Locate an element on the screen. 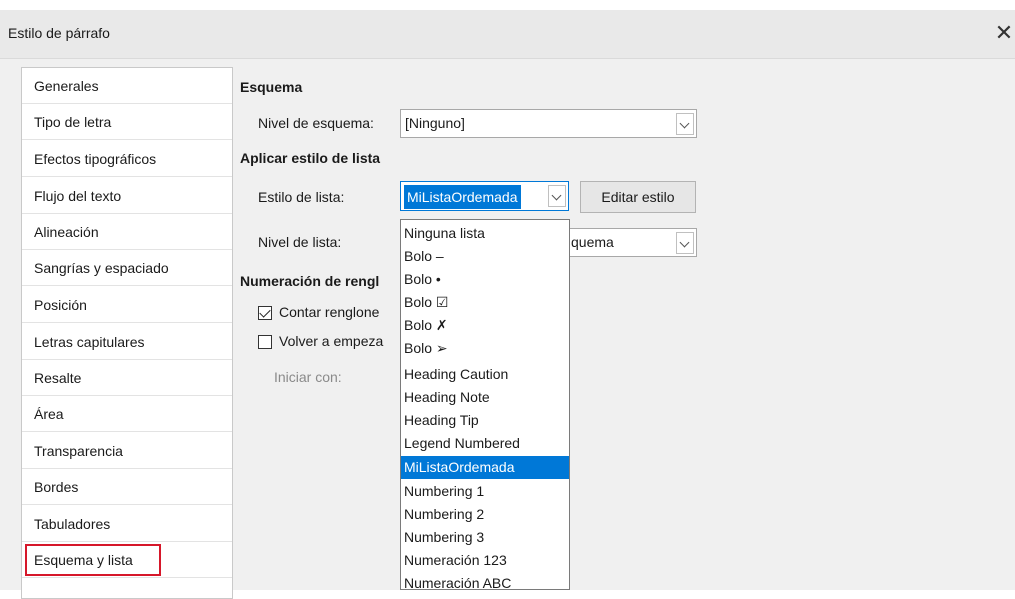  sidebar-item-label: Flujo del texto is located at coordinates (78, 196).